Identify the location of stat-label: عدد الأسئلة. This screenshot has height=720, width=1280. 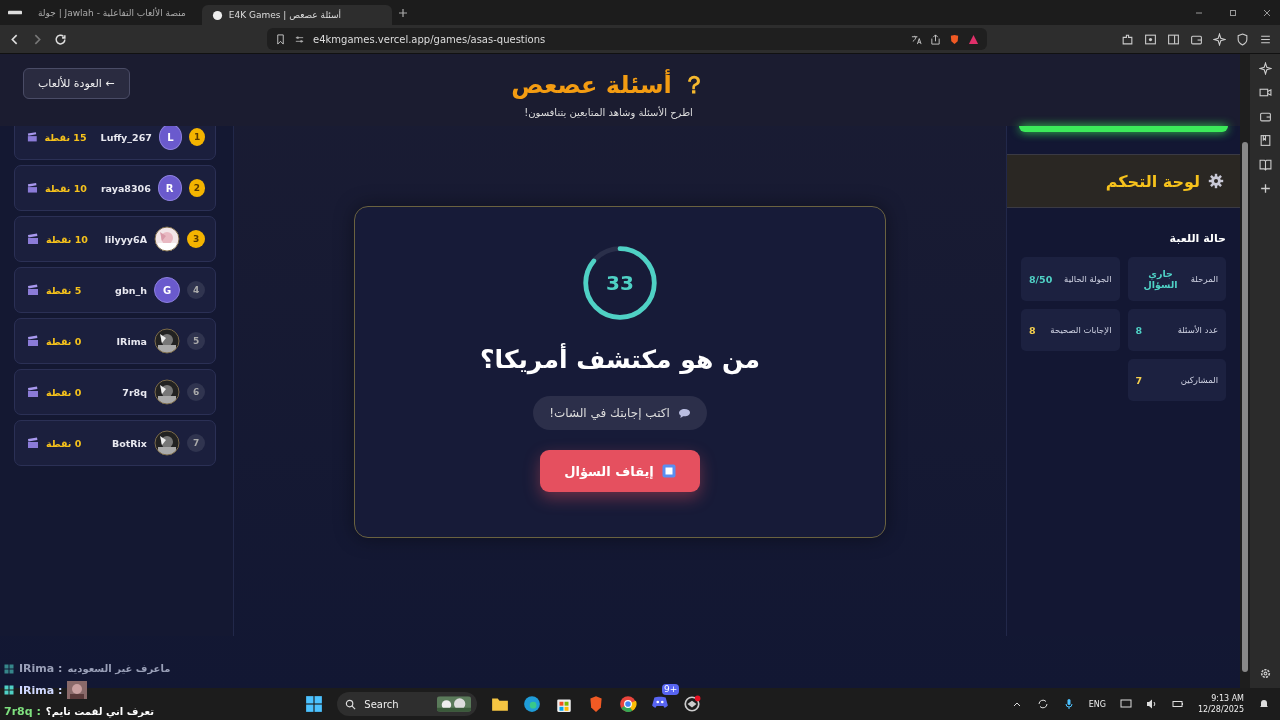
(1197, 330).